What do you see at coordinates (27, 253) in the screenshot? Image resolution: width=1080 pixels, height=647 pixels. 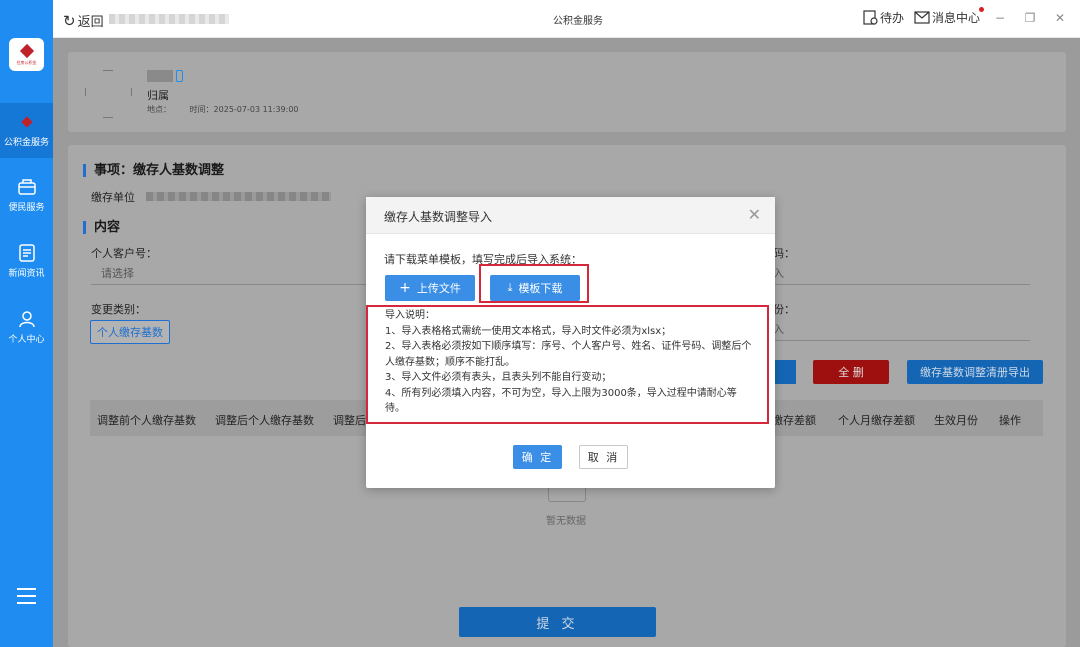 I see `news-icon` at bounding box center [27, 253].